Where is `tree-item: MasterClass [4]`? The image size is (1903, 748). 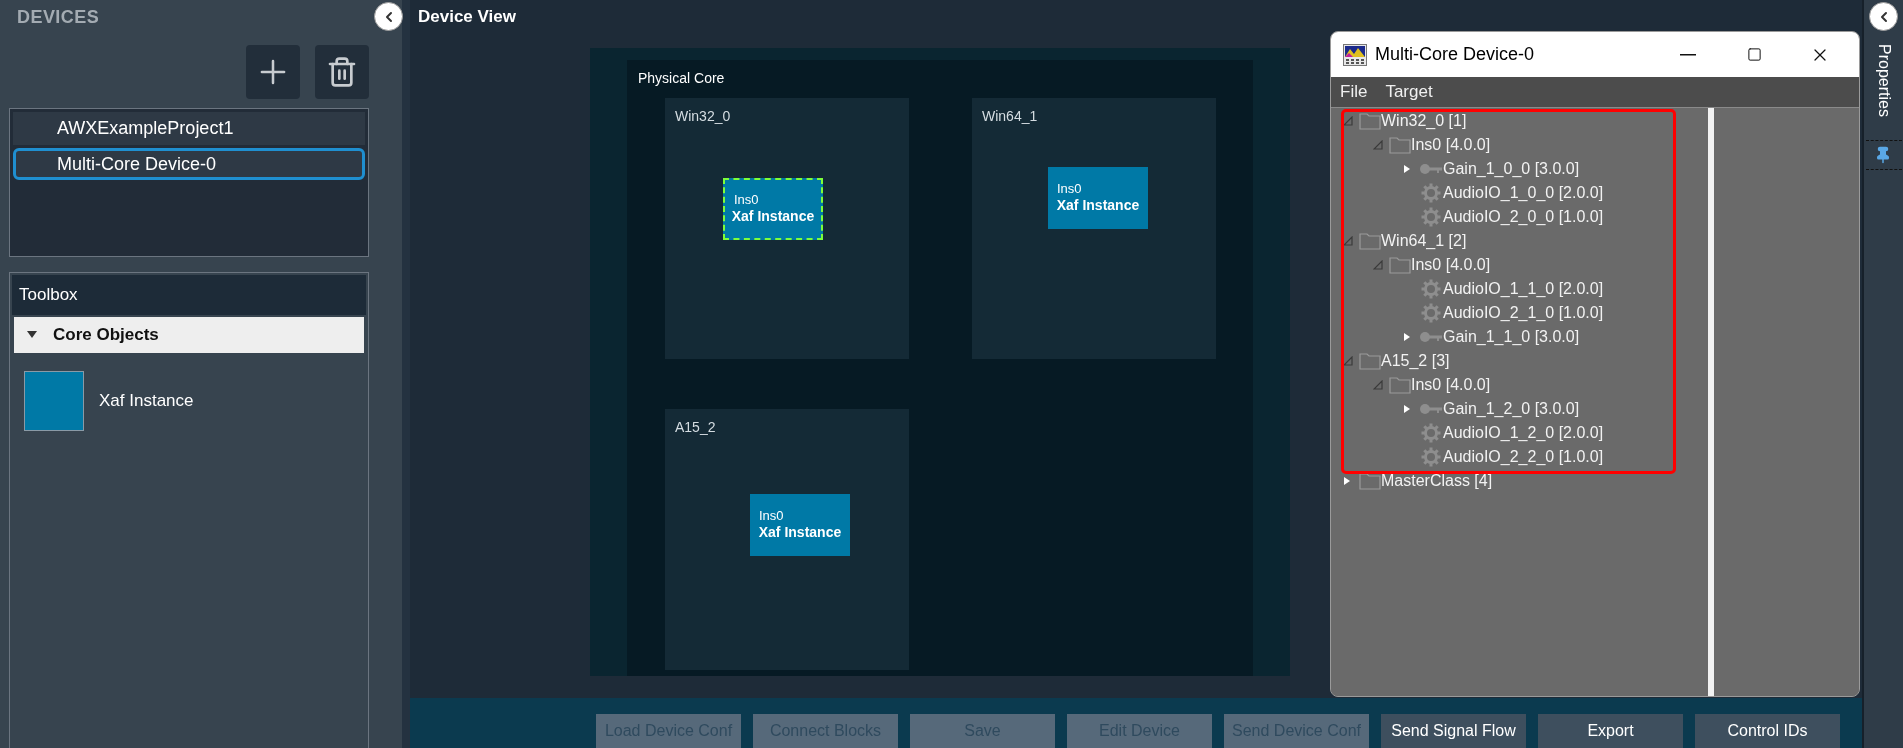
tree-item: MasterClass [4] is located at coordinates (1437, 481).